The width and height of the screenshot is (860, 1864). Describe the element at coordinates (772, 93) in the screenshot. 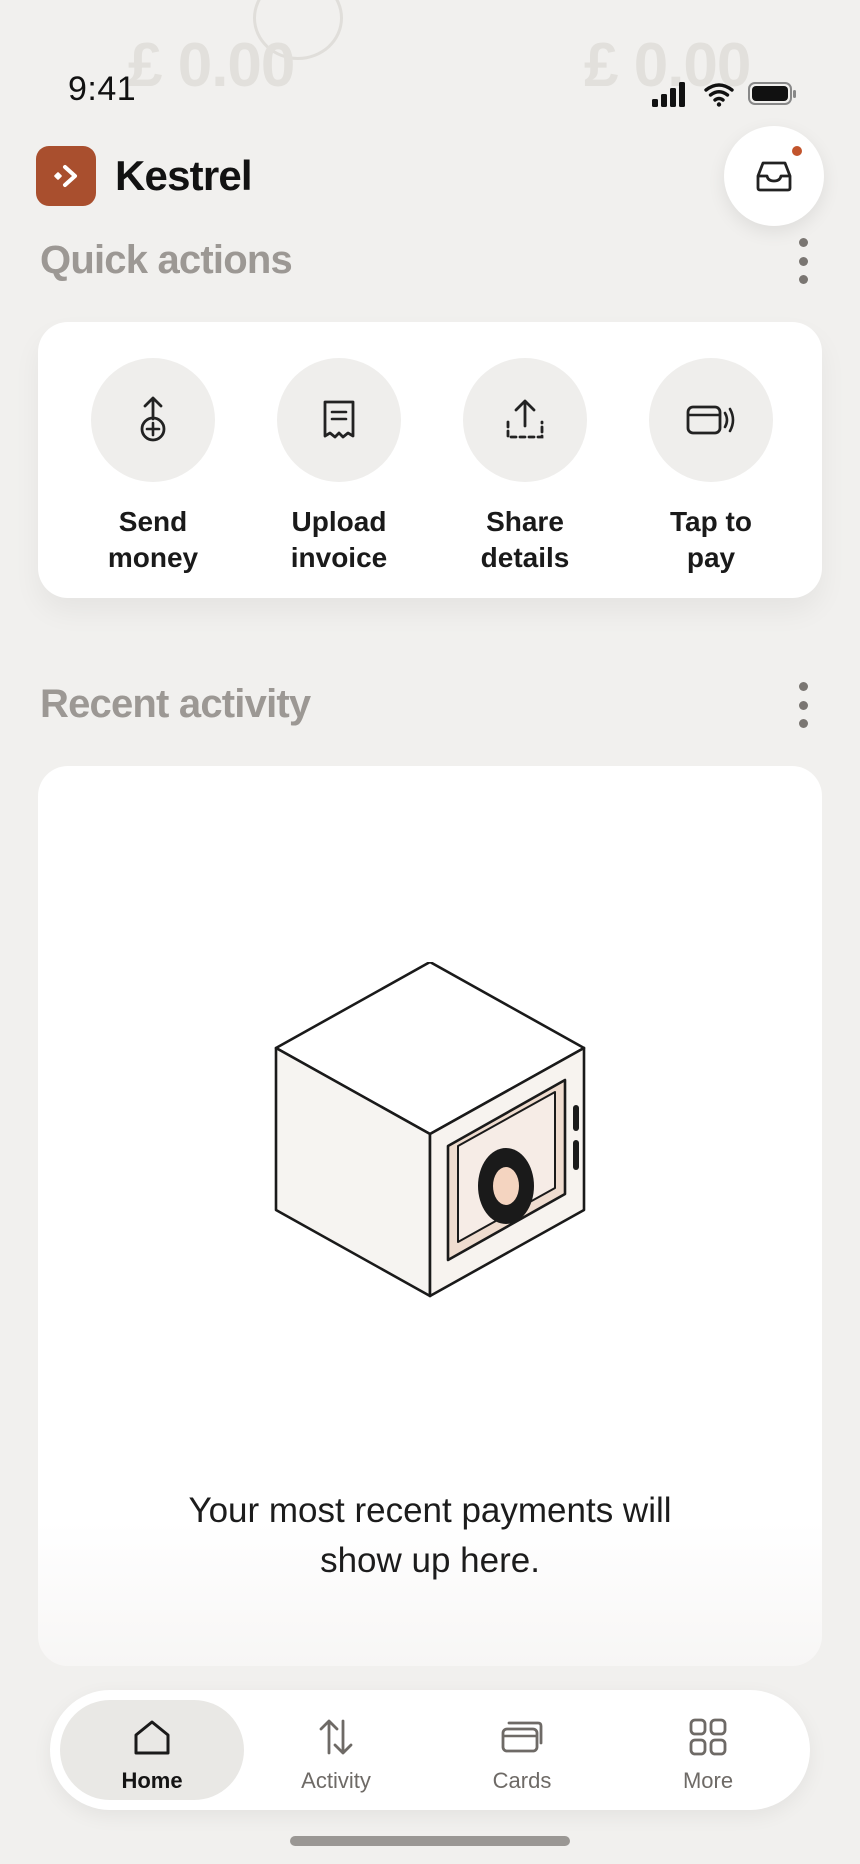

I see `battery-icon` at that location.